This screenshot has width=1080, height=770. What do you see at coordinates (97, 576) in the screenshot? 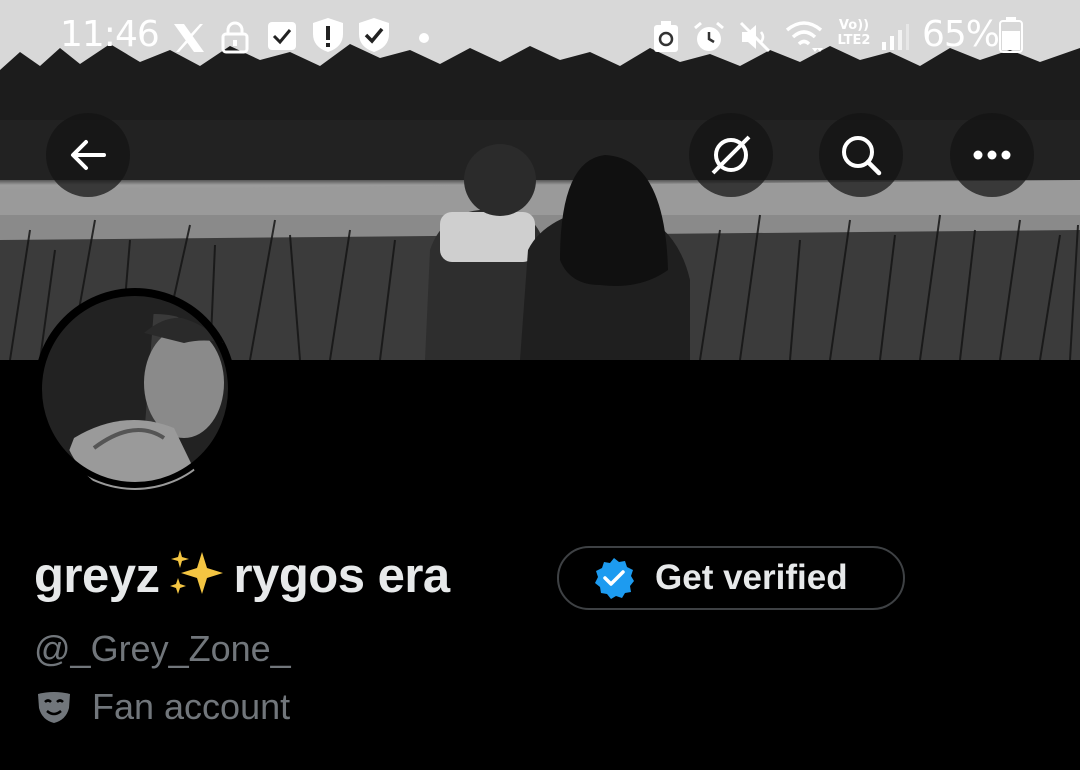
I see `display-name-part1: greyz` at bounding box center [97, 576].